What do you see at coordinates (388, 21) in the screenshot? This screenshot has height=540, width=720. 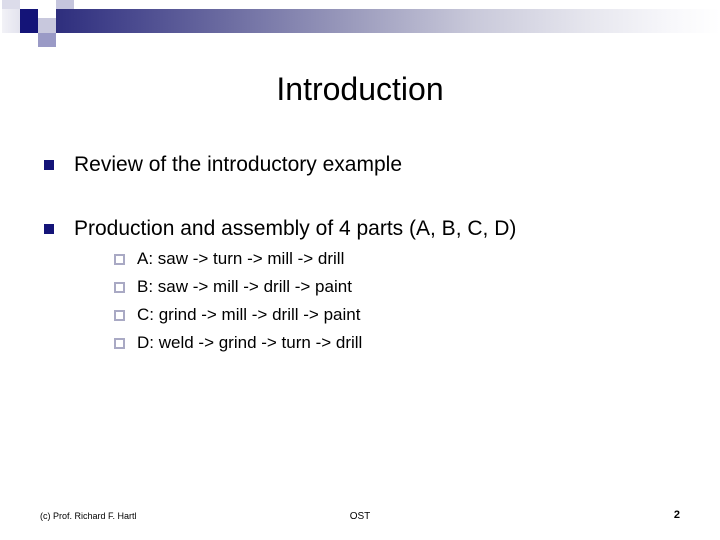 I see `header-gradient-bar` at bounding box center [388, 21].